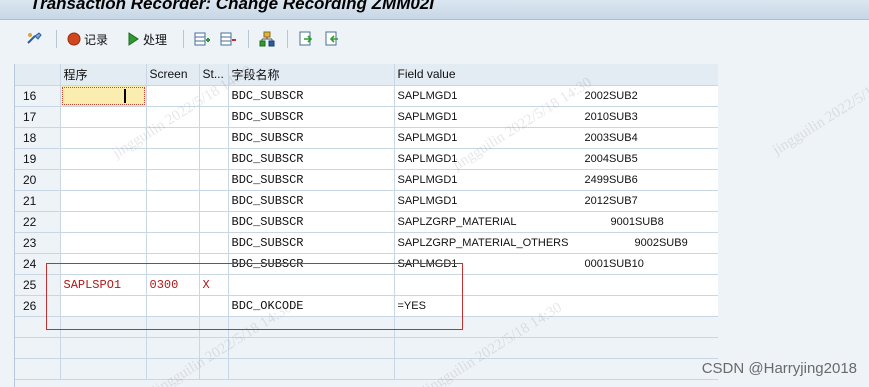 The image size is (869, 387). I want to click on table-row: 26 BDC_OKCODE =YES, so click(366, 306).